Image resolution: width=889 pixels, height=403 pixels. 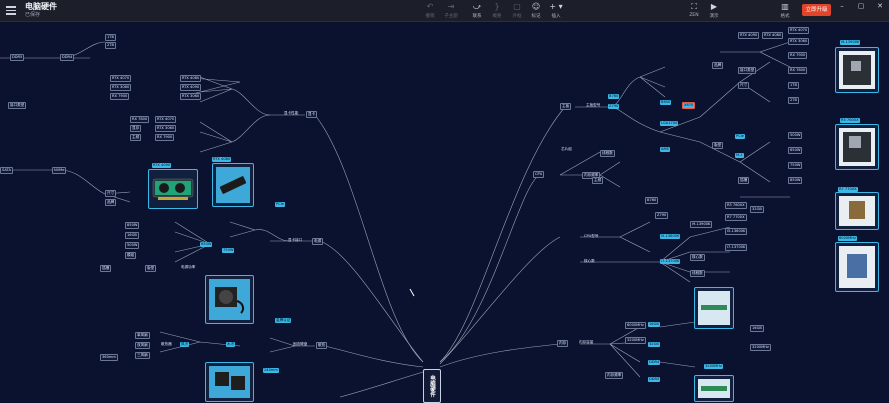 What do you see at coordinates (799, 41) in the screenshot?
I see `right-top-4: RTX 3060` at bounding box center [799, 41].